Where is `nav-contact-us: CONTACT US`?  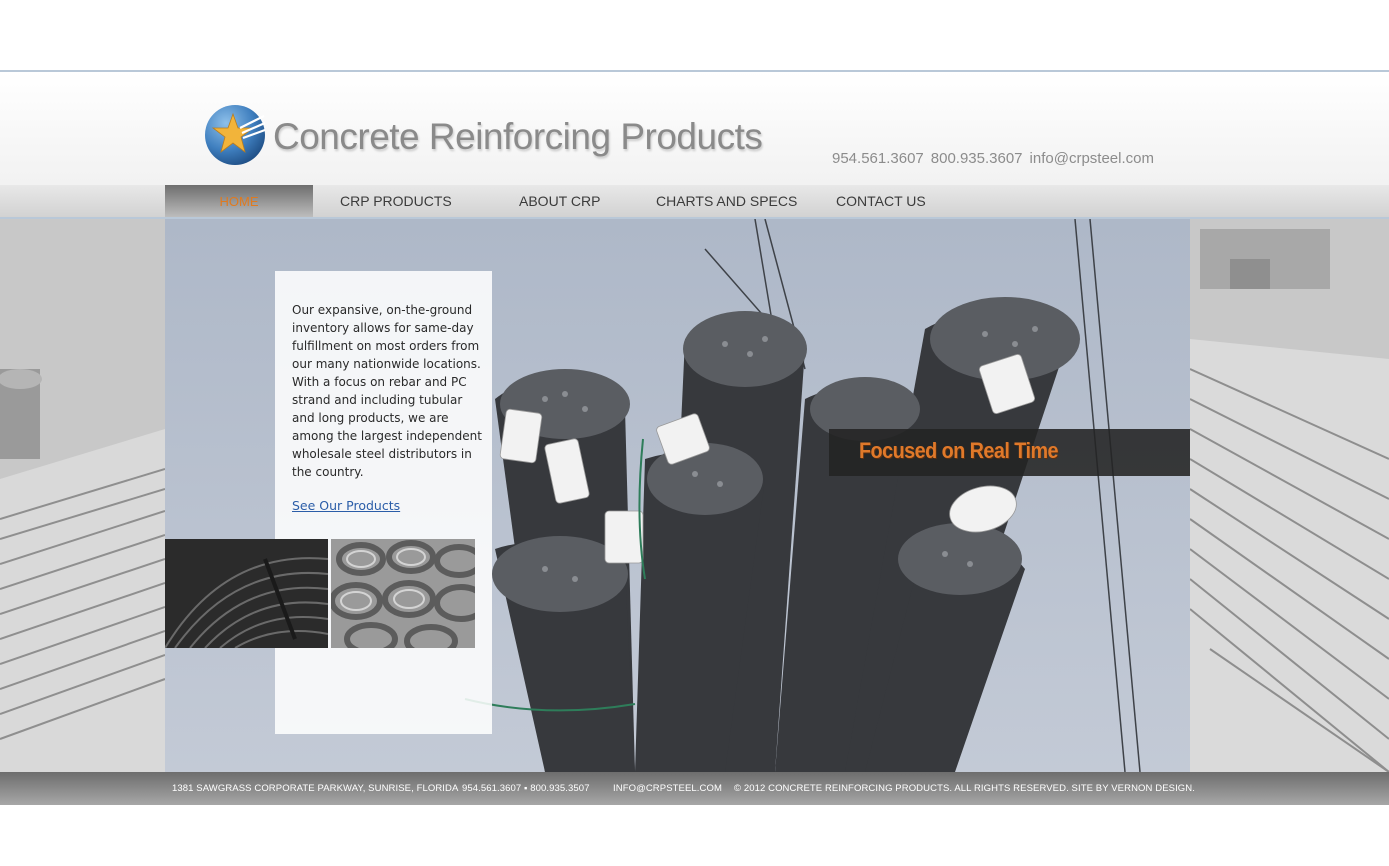 nav-contact-us: CONTACT US is located at coordinates (881, 201).